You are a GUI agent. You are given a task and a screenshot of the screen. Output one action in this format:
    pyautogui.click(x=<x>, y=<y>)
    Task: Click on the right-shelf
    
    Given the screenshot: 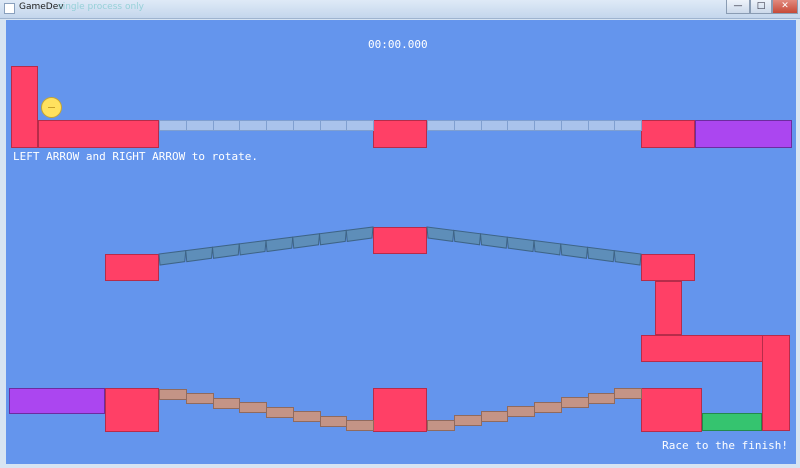 What is the action you would take?
    pyautogui.click(x=703, y=348)
    